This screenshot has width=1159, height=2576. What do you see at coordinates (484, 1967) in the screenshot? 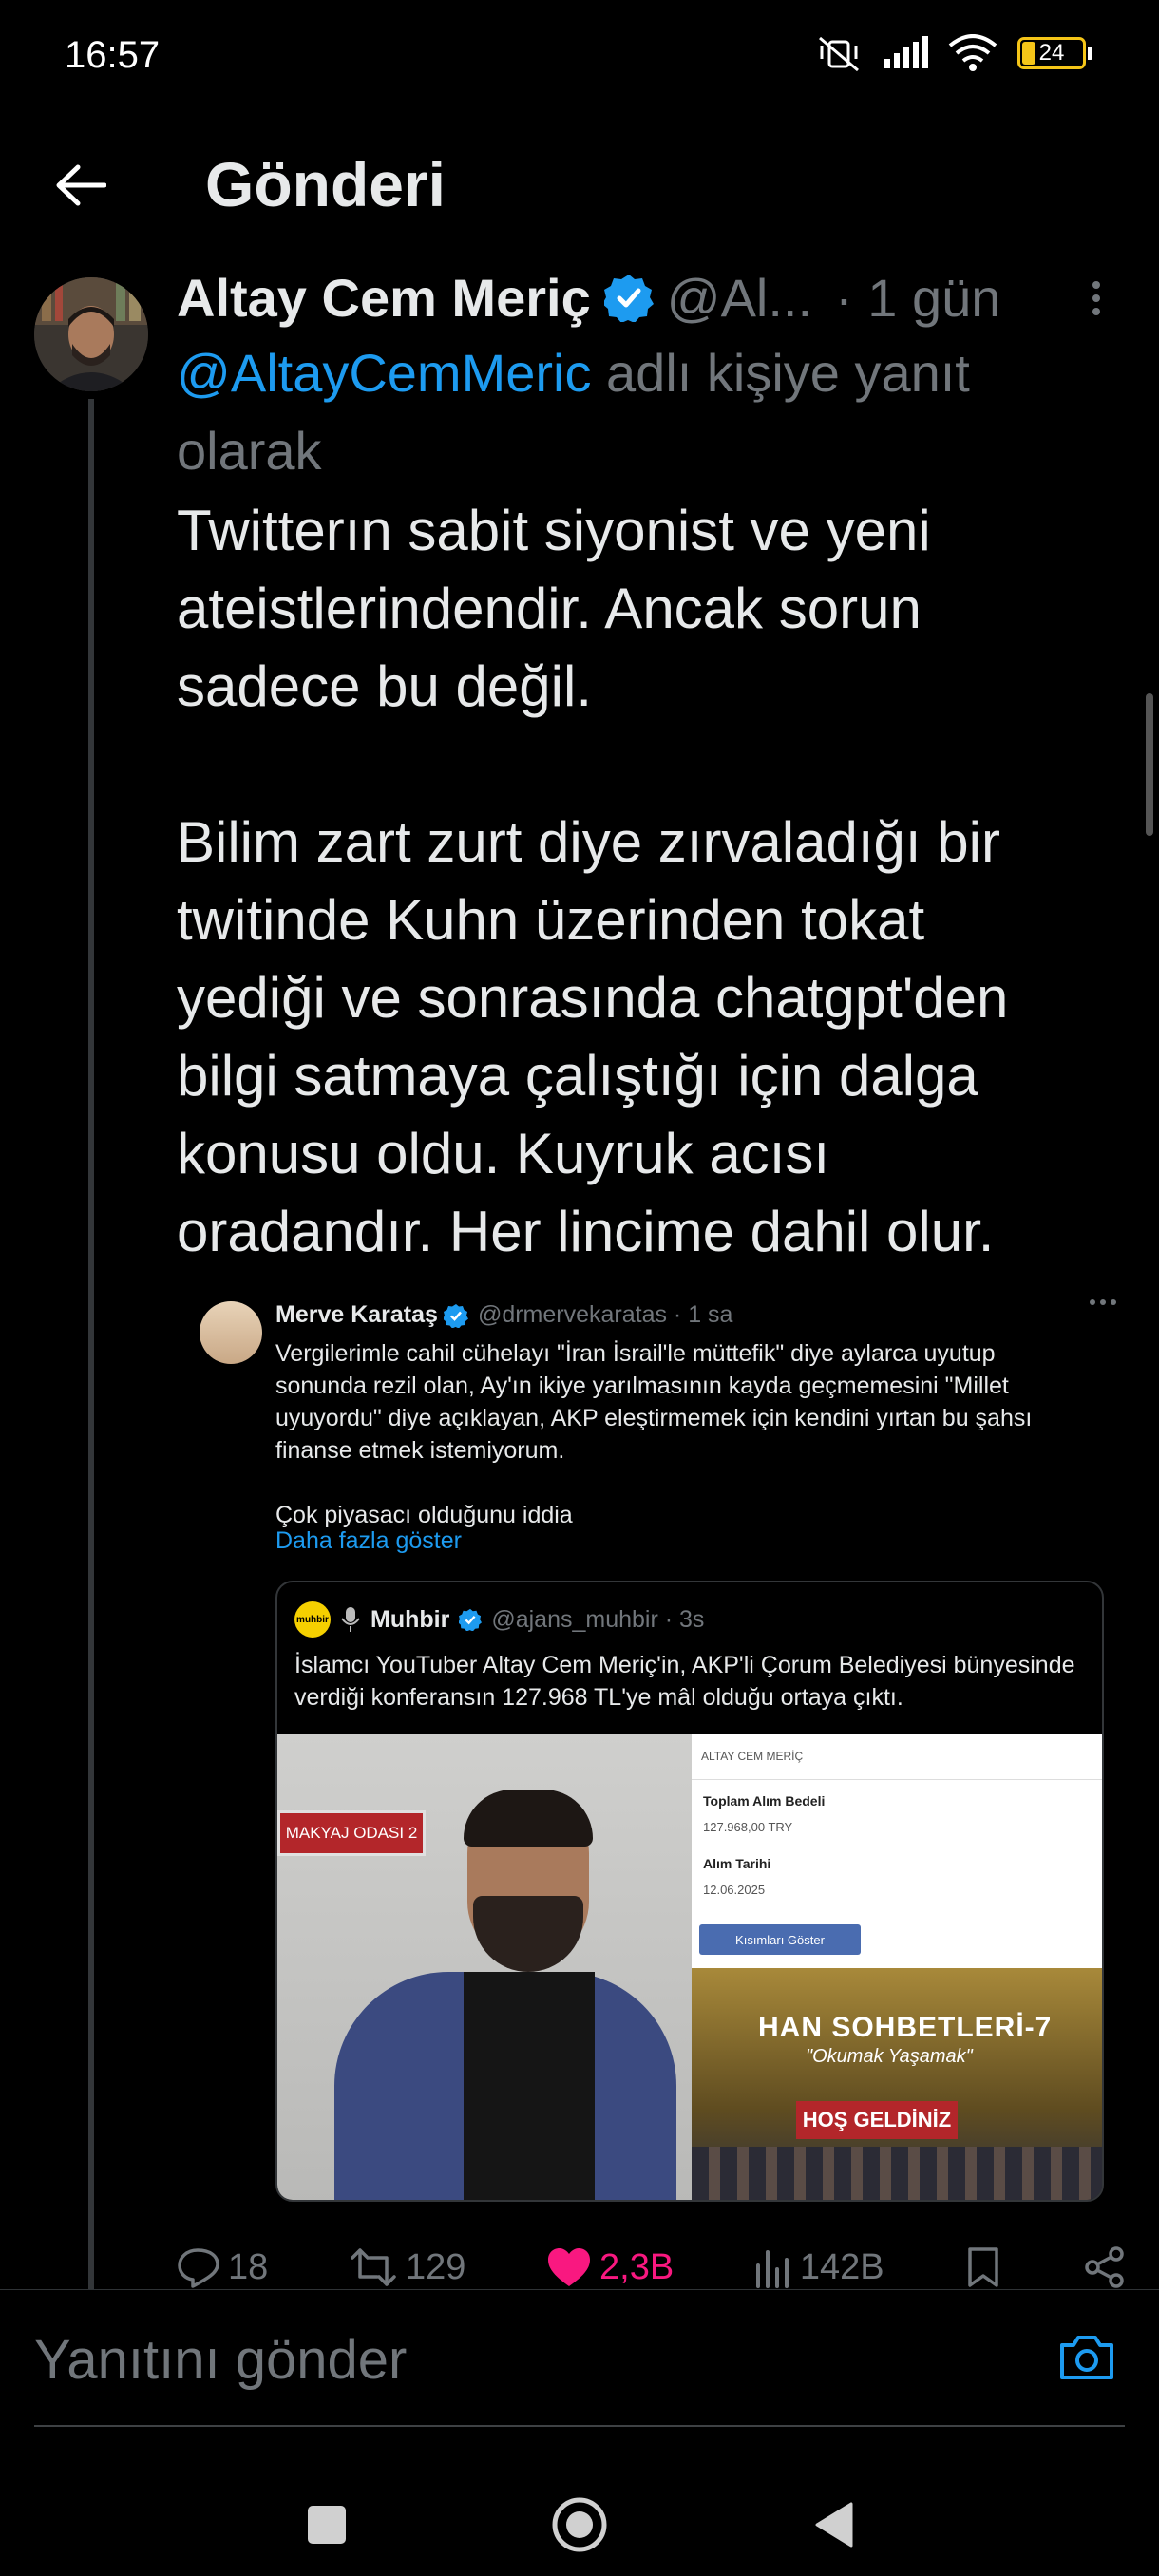
I see `speaker-photo: MAKYAJ ODASI 2` at bounding box center [484, 1967].